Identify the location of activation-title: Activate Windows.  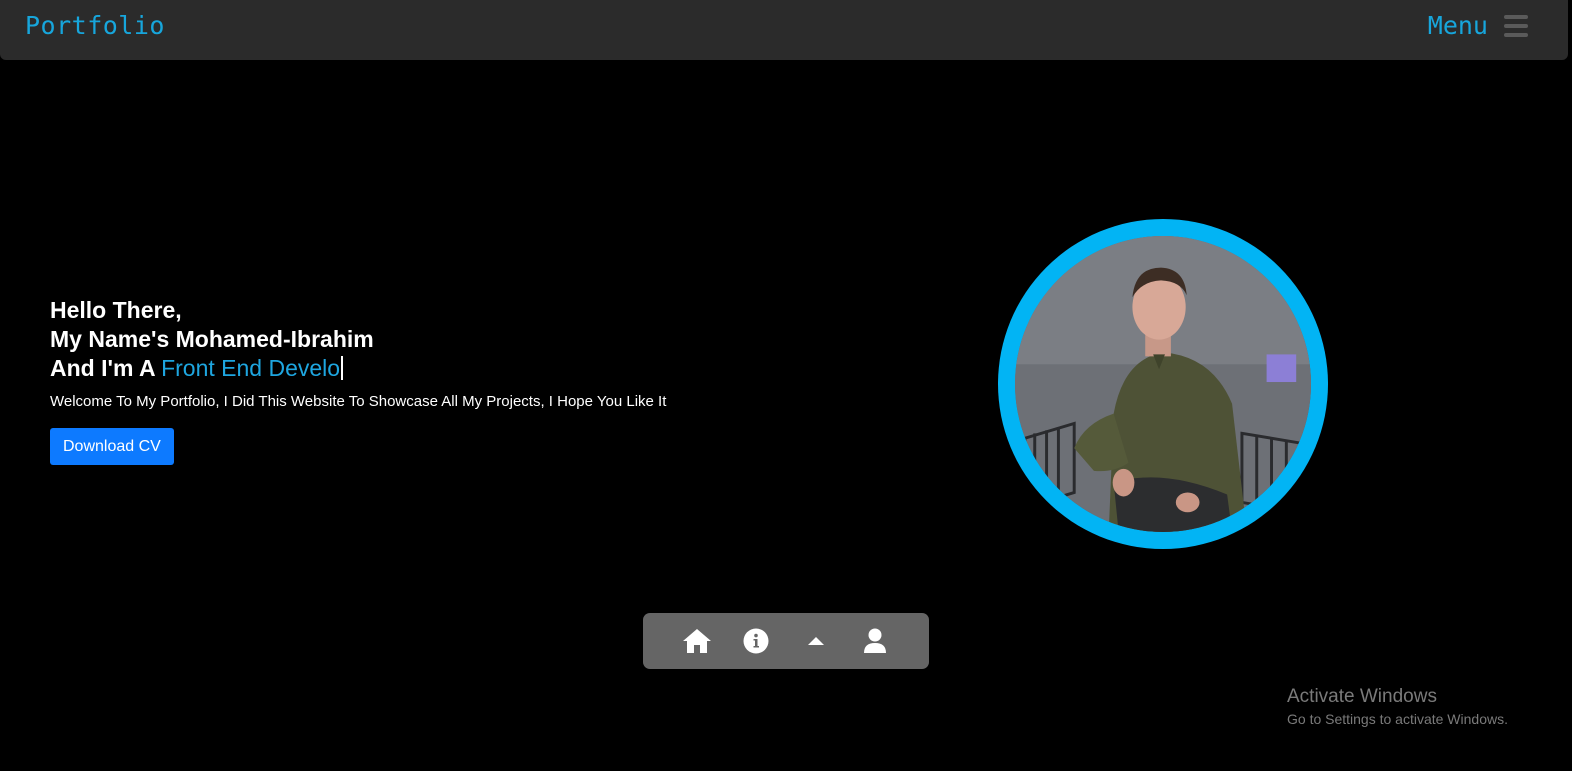
(1362, 696).